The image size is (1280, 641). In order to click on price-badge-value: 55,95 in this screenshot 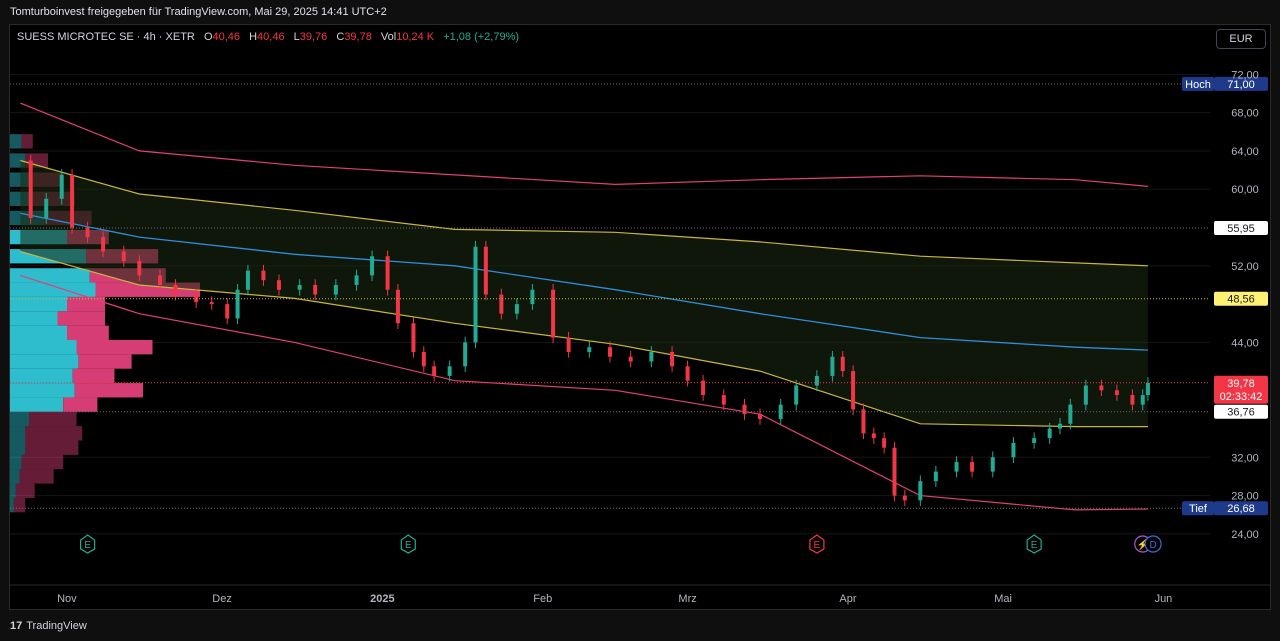, I will do `click(1241, 229)`.